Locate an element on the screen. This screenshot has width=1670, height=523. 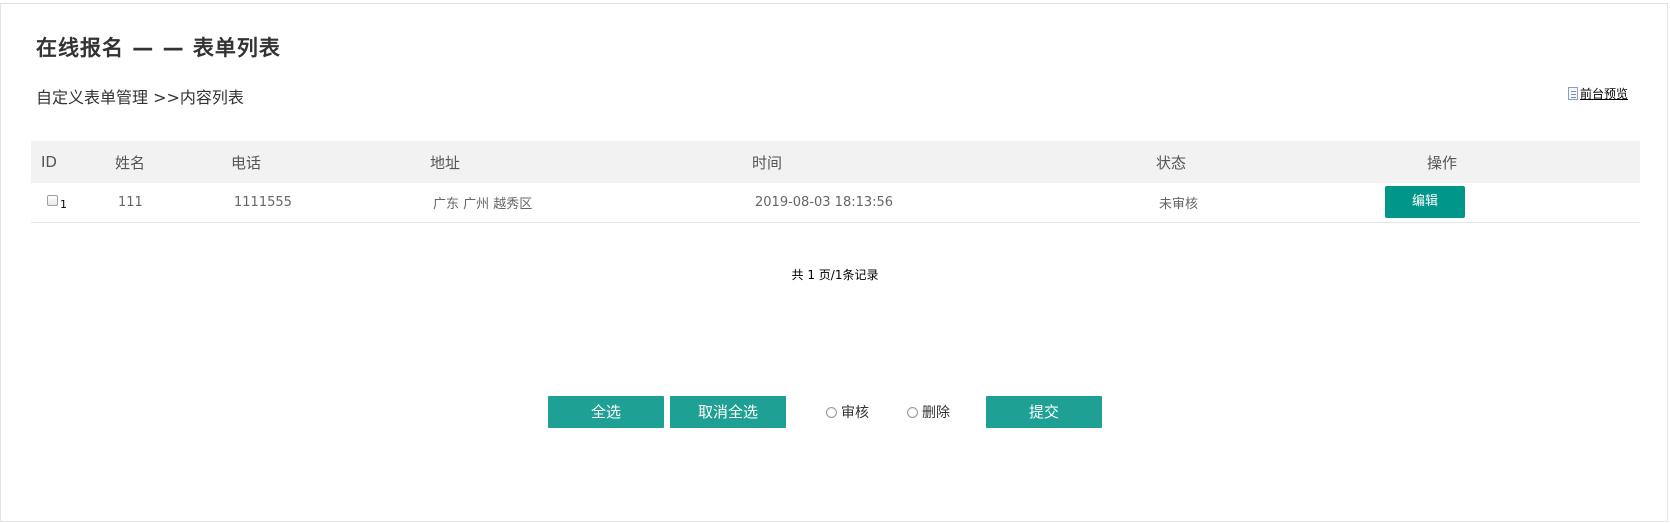
row-status: 未审核 is located at coordinates (1179, 204).